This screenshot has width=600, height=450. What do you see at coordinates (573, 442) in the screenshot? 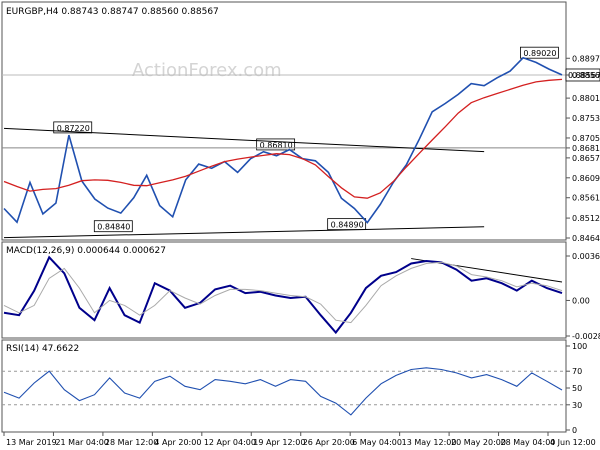
I see `x-tick-label: 4 Jun 12:00` at bounding box center [573, 442].